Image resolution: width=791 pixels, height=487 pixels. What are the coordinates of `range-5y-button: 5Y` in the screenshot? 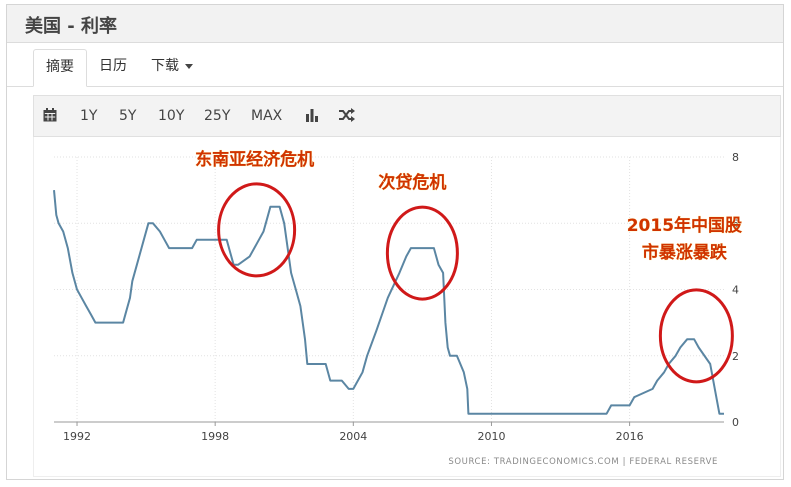 It's located at (127, 116).